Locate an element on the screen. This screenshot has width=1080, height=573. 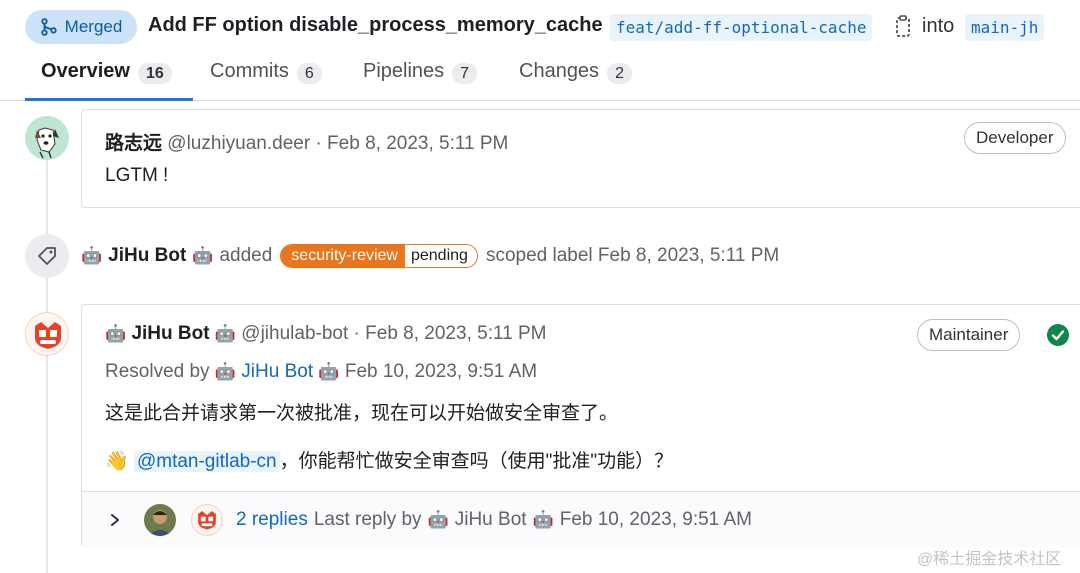
copy-icon is located at coordinates (903, 27).